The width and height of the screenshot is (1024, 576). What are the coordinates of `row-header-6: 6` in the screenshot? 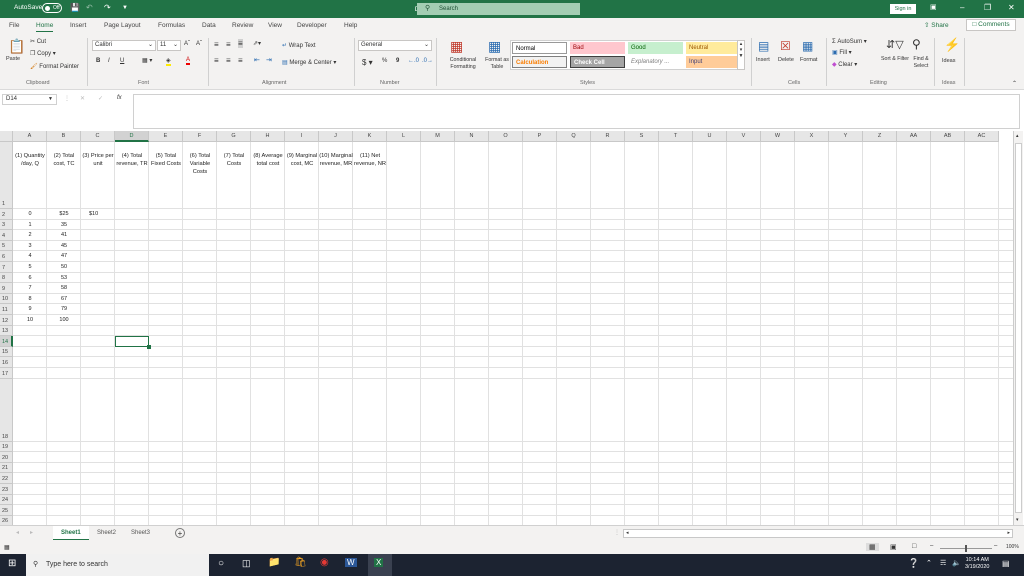 It's located at (6, 256).